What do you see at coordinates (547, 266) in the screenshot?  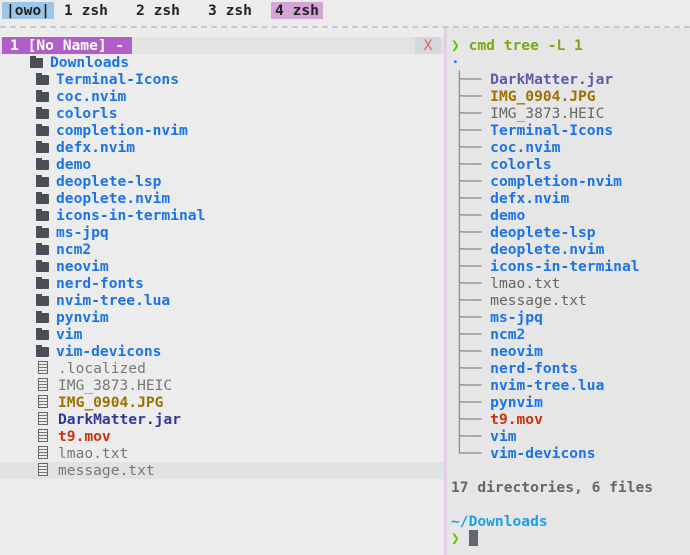 I see `tree-output-line: ├── icons-in-terminal` at bounding box center [547, 266].